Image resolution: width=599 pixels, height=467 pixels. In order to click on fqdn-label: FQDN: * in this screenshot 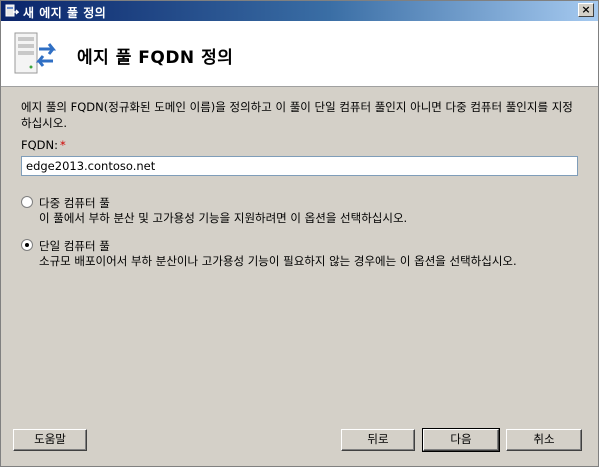, I will do `click(43, 145)`.